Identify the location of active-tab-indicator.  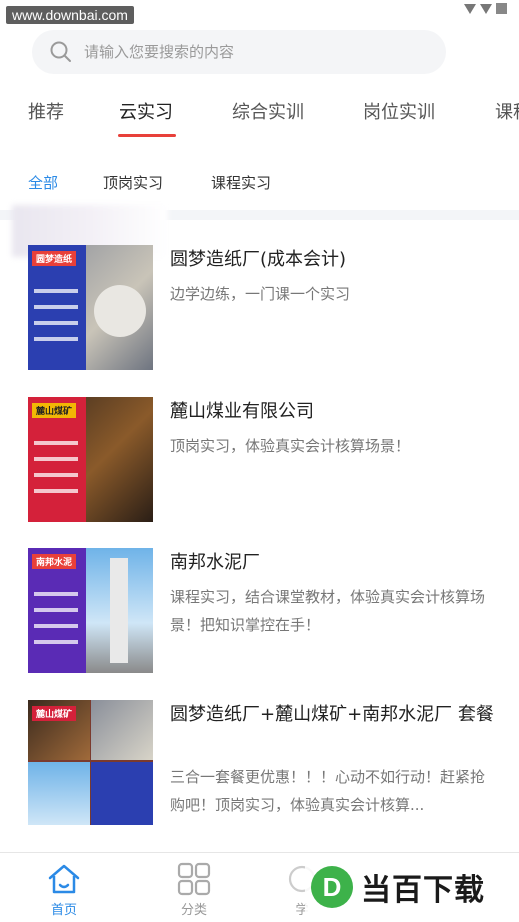
(147, 135).